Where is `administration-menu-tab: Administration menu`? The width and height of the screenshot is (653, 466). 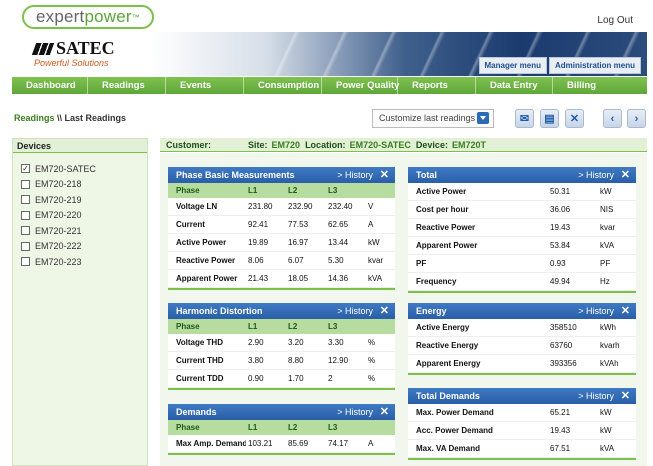 administration-menu-tab: Administration menu is located at coordinates (594, 65).